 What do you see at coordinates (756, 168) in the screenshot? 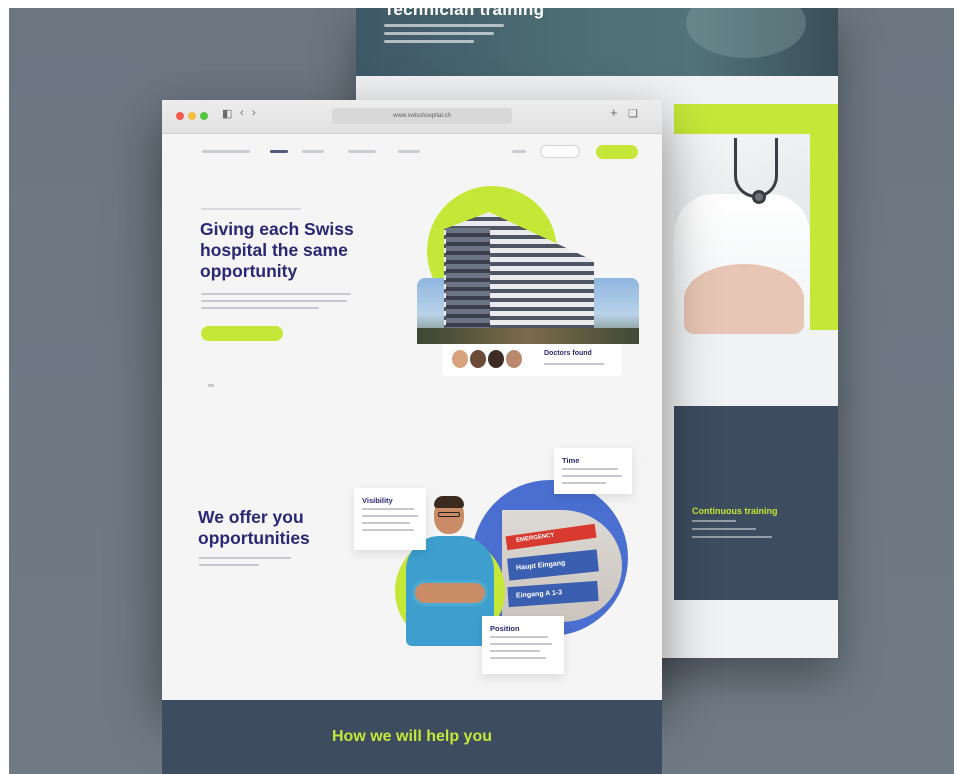
I see `stethoscope-icon` at bounding box center [756, 168].